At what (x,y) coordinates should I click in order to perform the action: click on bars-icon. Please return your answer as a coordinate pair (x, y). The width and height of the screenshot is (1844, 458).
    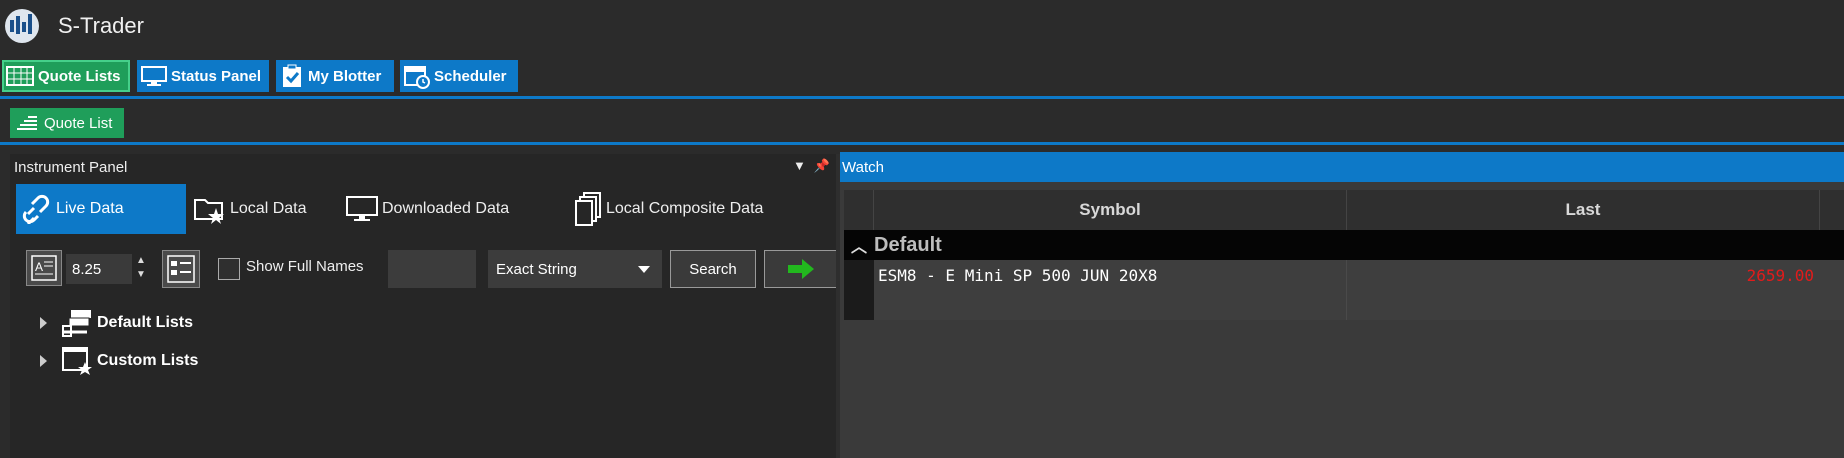
    Looking at the image, I should click on (27, 123).